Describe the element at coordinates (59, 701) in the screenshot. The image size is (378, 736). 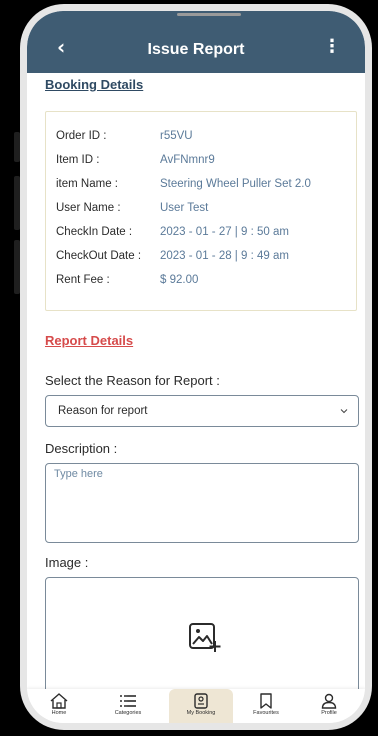
I see `home-icon` at that location.